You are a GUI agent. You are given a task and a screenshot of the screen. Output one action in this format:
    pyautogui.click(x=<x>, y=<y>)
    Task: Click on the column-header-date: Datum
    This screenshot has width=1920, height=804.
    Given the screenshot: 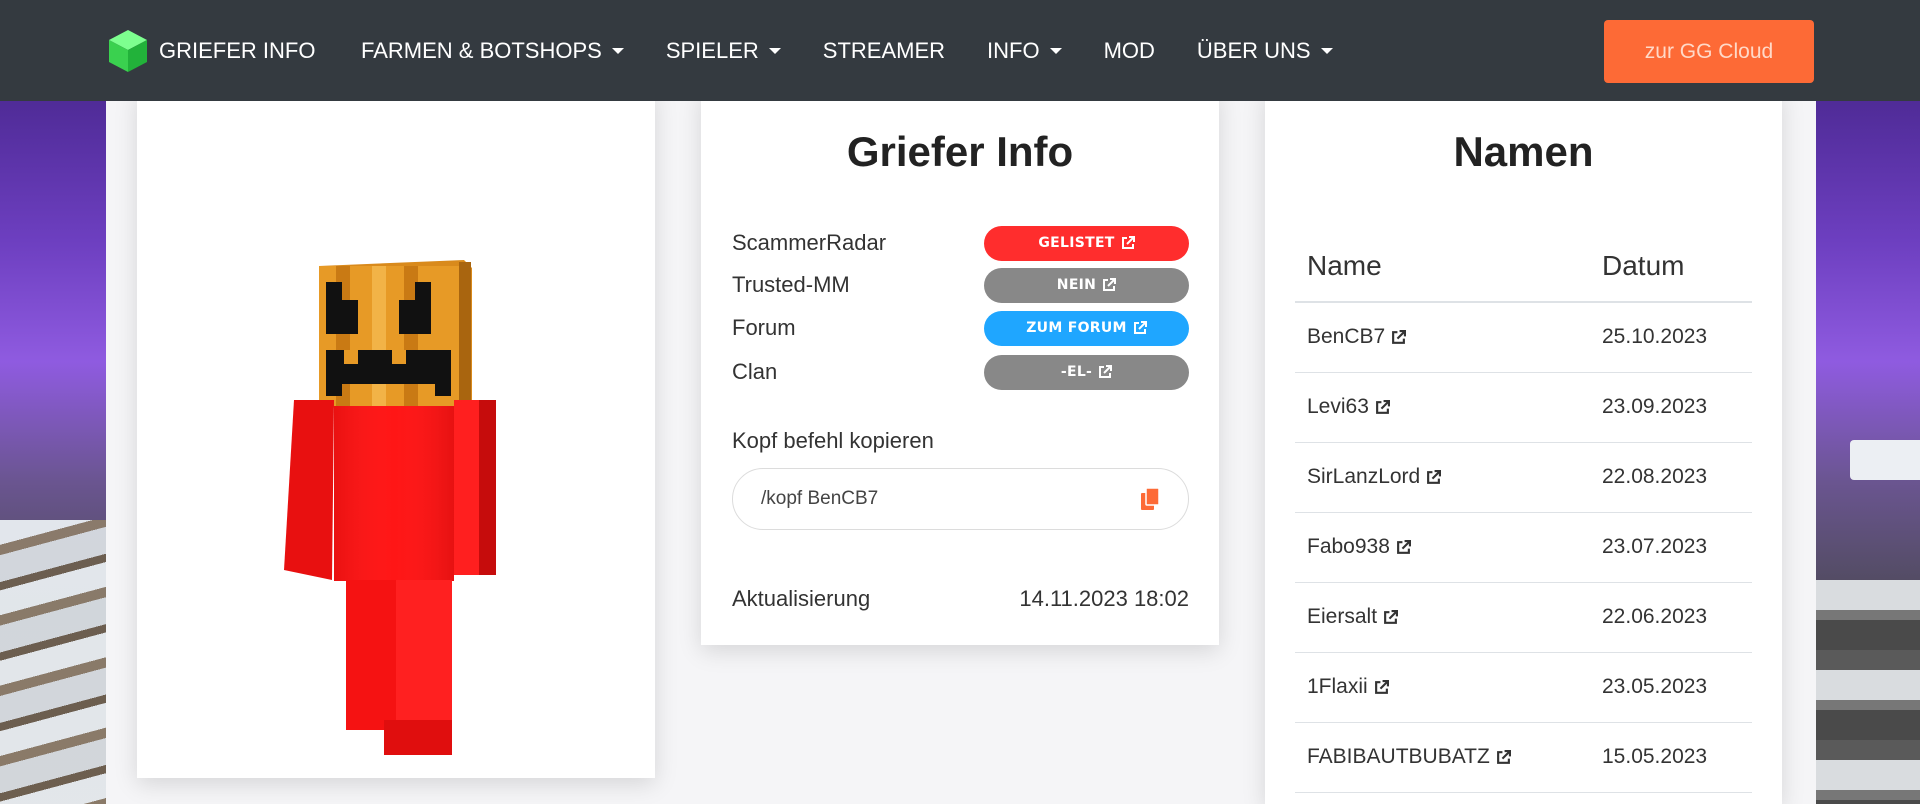 What is the action you would take?
    pyautogui.click(x=1671, y=266)
    